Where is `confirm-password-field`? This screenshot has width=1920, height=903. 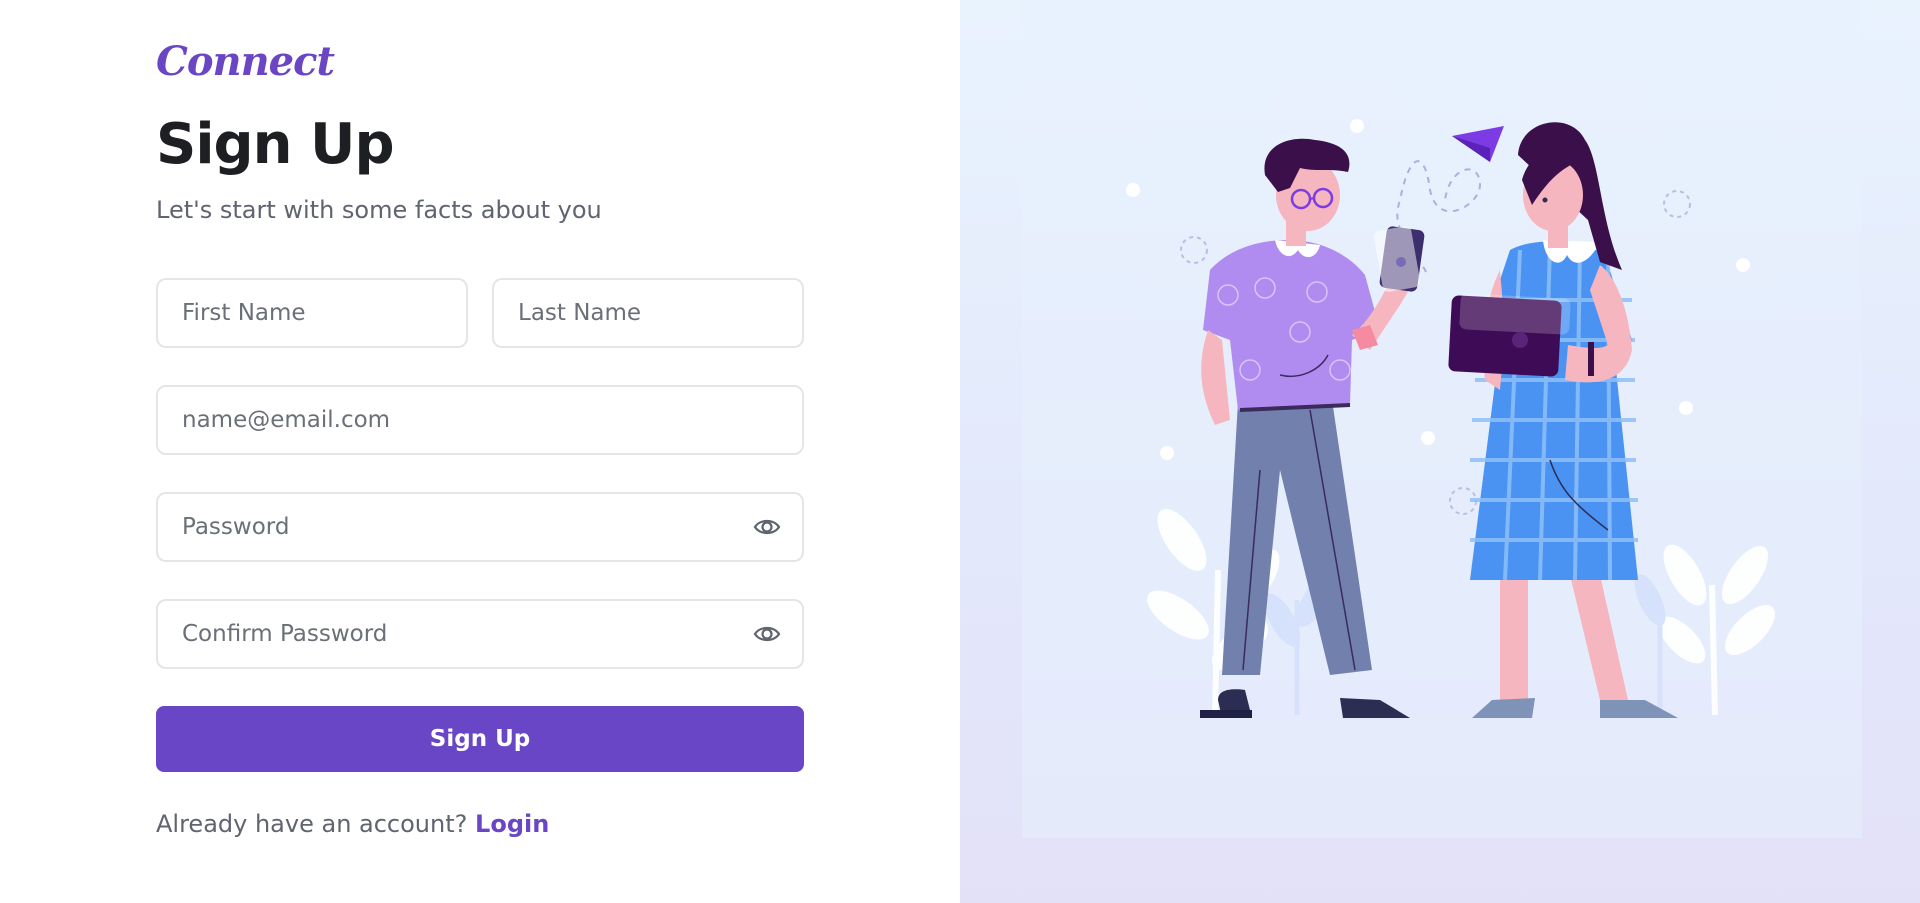
confirm-password-field is located at coordinates (480, 634).